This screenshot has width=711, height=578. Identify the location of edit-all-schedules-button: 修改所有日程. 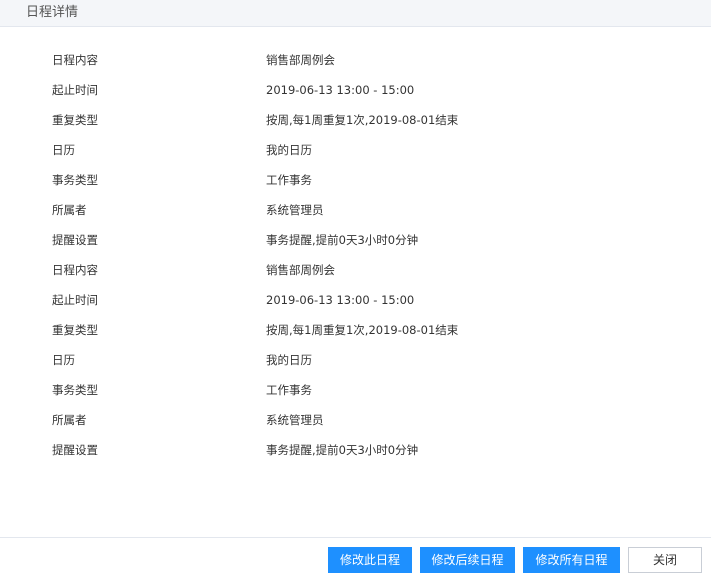
(571, 560).